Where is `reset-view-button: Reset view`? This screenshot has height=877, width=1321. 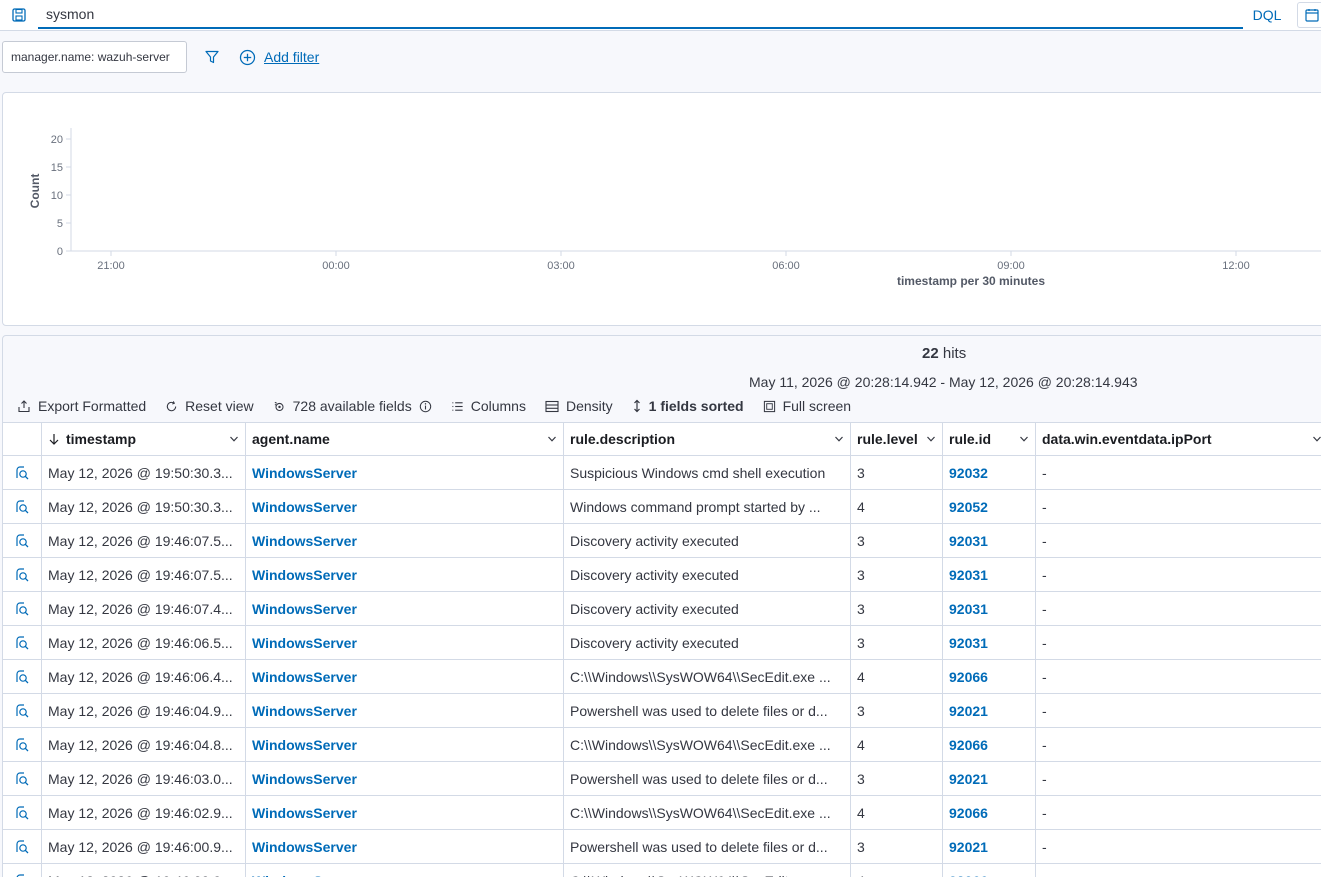 reset-view-button: Reset view is located at coordinates (209, 406).